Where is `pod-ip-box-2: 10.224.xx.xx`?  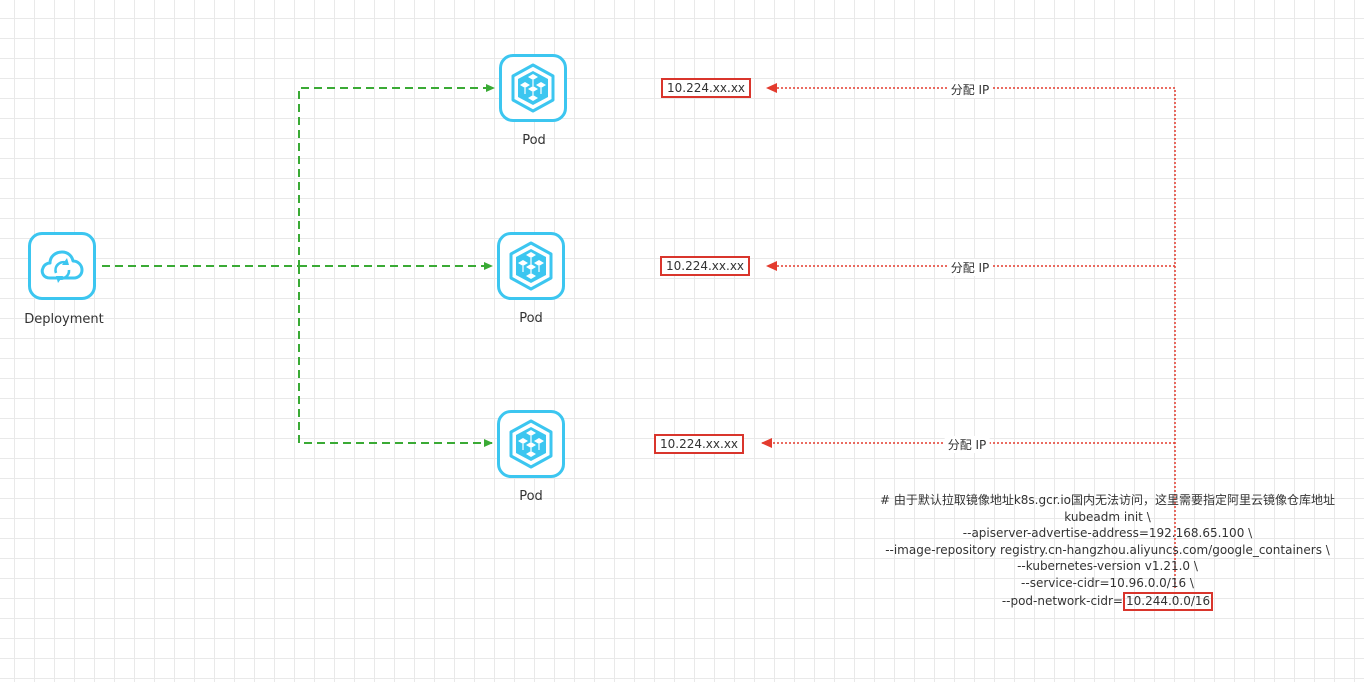
pod-ip-box-2: 10.224.xx.xx is located at coordinates (705, 266).